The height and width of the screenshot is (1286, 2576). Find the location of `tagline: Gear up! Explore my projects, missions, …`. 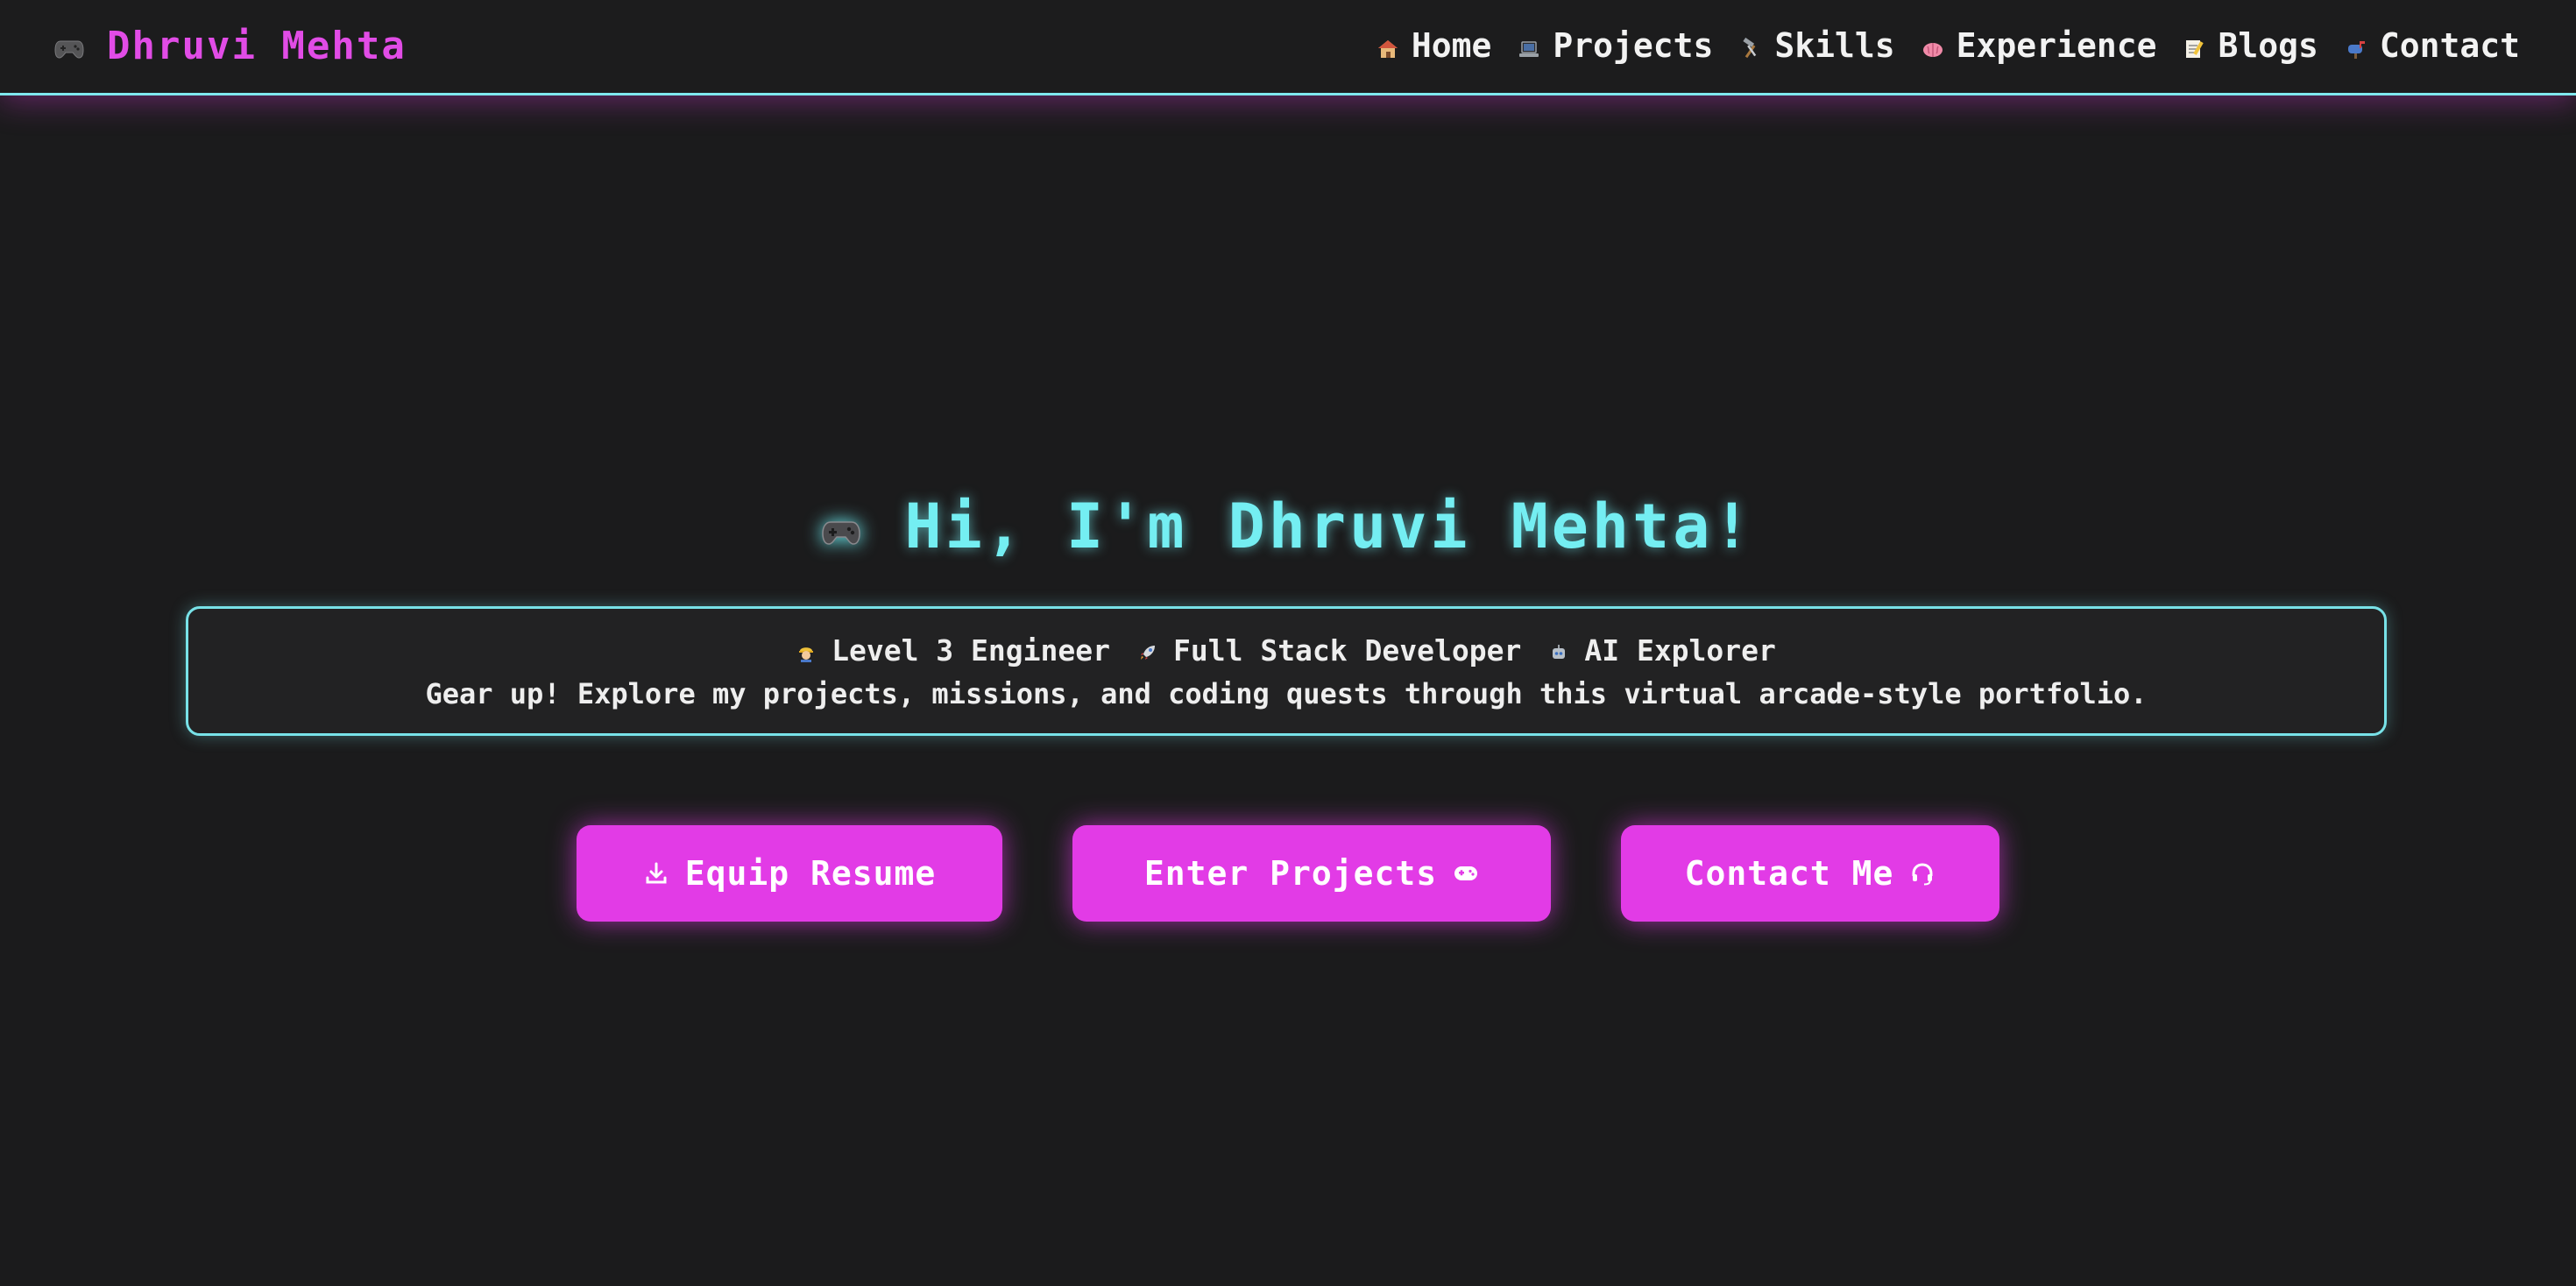

tagline: Gear up! Explore my projects, missions, … is located at coordinates (1286, 693).